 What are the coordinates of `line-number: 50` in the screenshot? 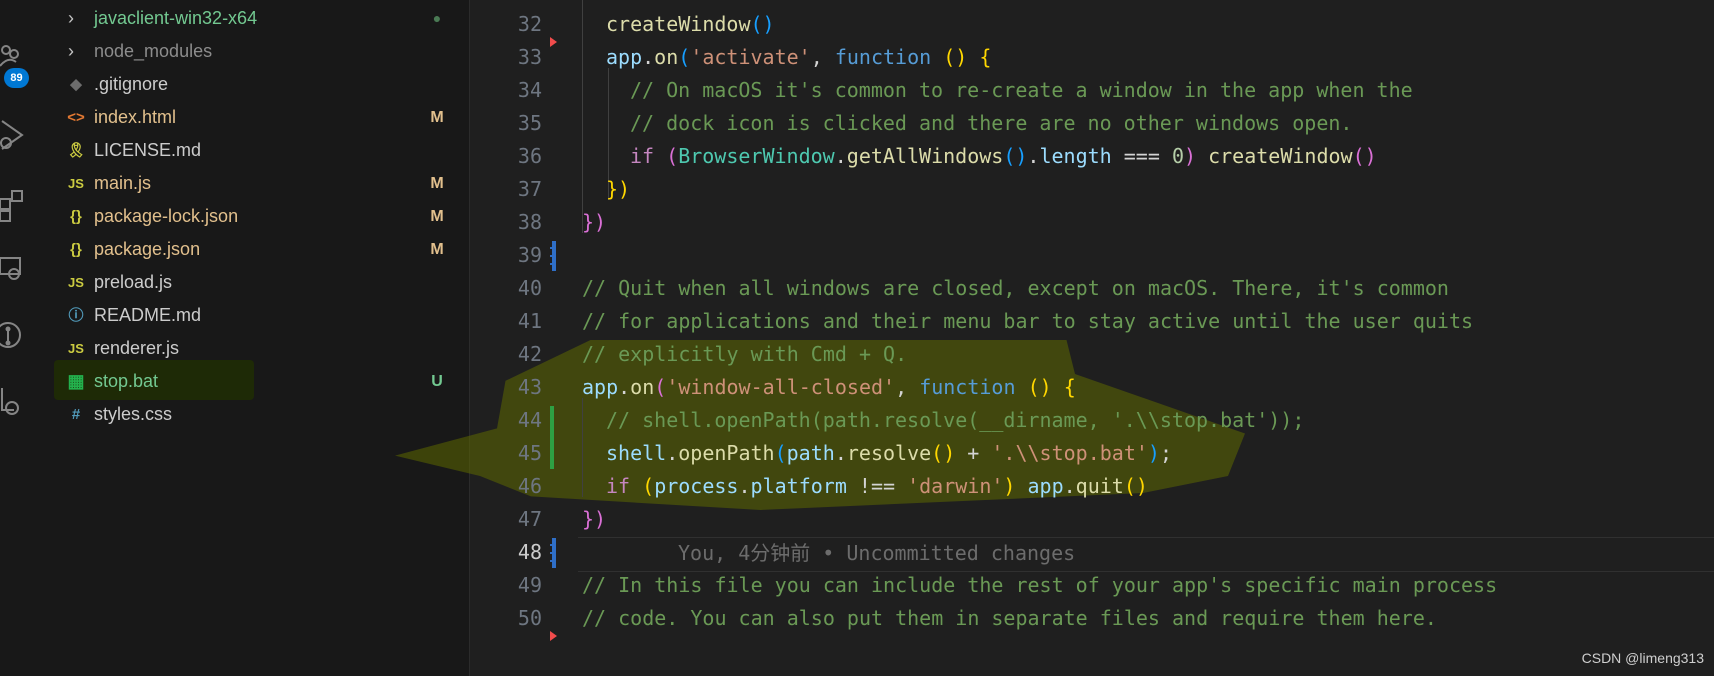 It's located at (529, 618).